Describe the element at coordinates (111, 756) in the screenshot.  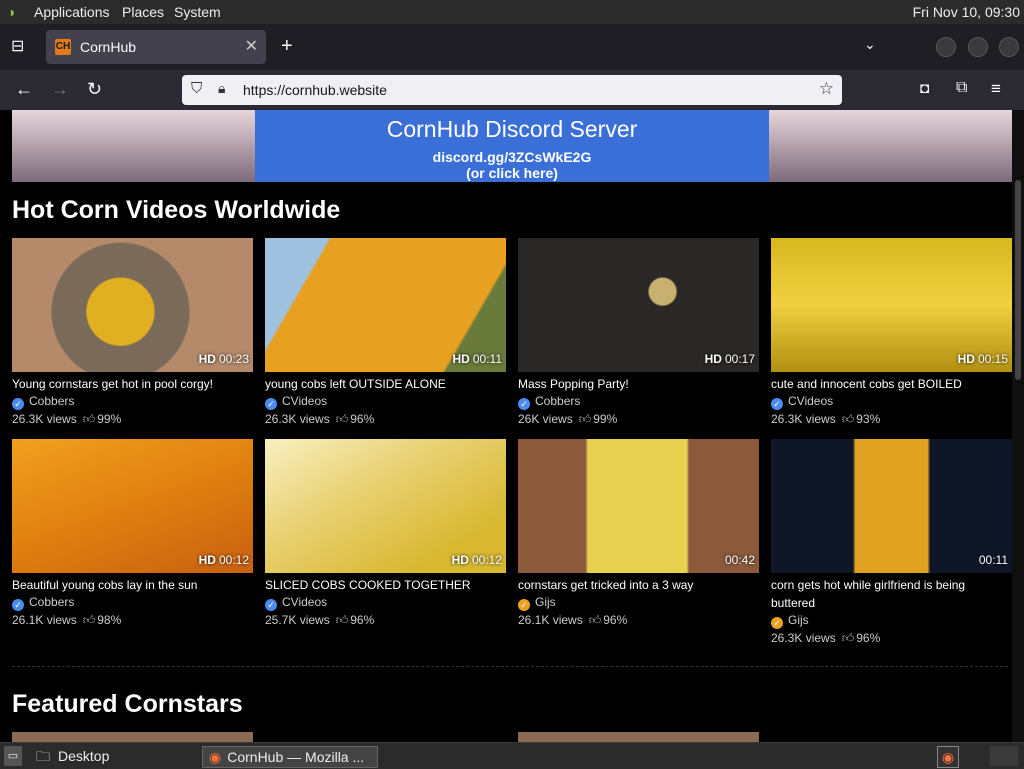
I see `taskbar-desktop: 🗀︎ Desktop` at that location.